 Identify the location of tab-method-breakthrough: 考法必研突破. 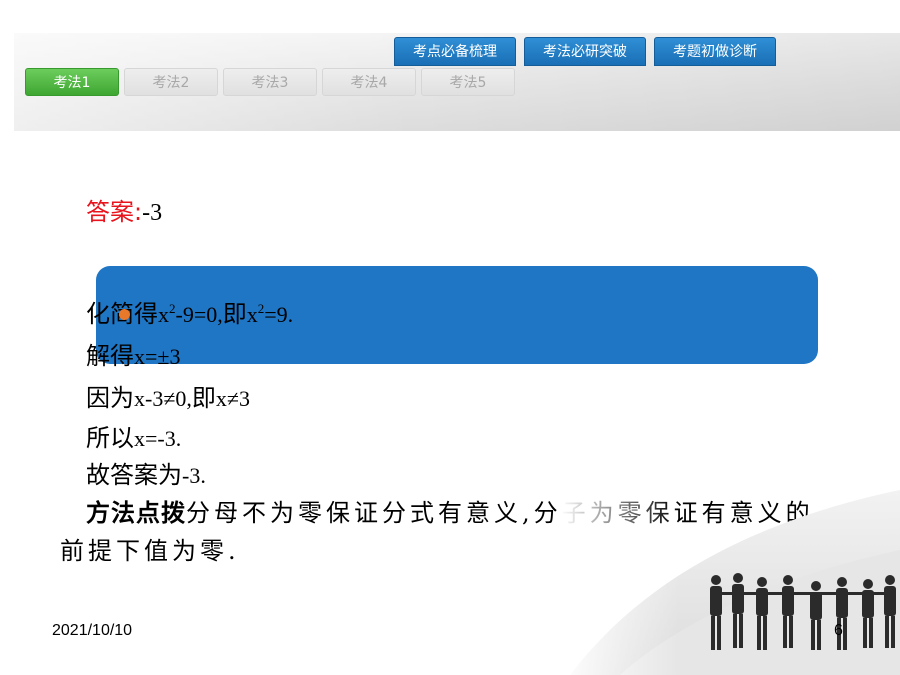
(585, 51).